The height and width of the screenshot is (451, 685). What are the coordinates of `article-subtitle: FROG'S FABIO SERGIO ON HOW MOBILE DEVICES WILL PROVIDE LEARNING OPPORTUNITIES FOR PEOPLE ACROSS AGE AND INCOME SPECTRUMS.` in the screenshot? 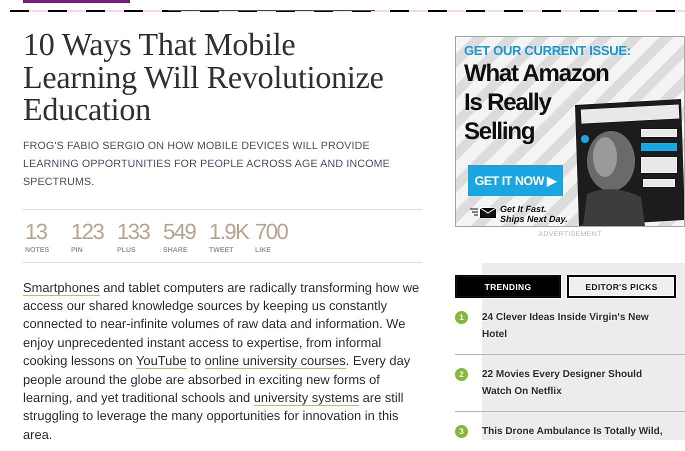 It's located at (207, 164).